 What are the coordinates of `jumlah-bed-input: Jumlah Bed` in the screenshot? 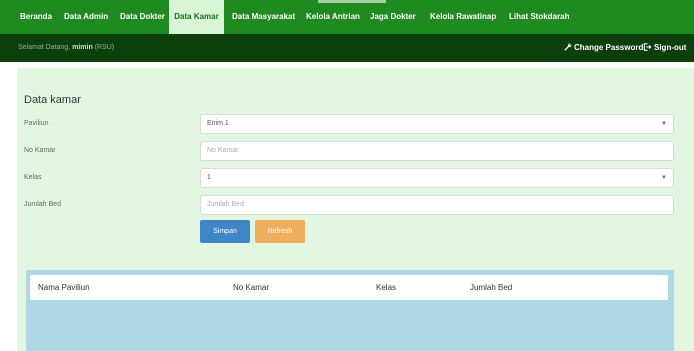 It's located at (437, 205).